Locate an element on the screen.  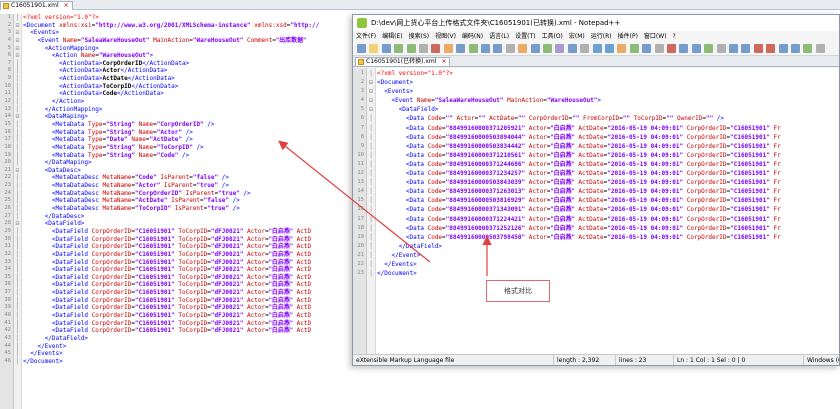
code-token: Actor is located at coordinates (254, 300).